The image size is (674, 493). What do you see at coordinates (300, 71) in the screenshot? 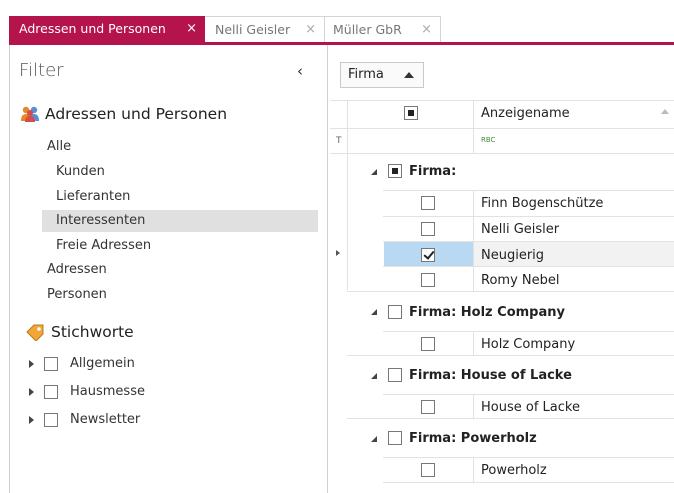
I see `collapse-panel-icon: ‹` at bounding box center [300, 71].